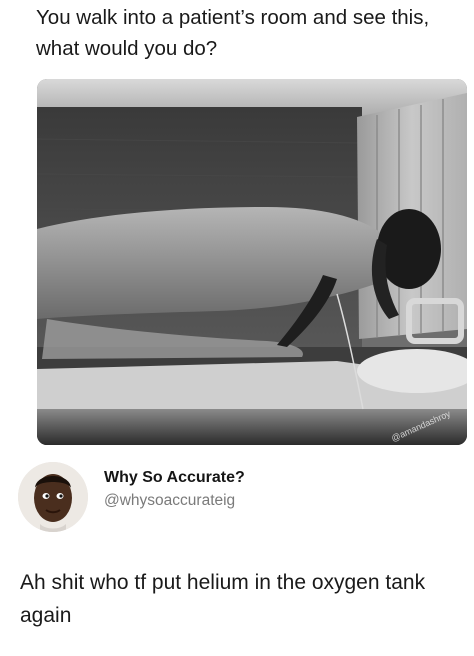 The image size is (474, 656). Describe the element at coordinates (174, 501) in the screenshot. I see `user-handle: @whysoaccurateig` at that location.